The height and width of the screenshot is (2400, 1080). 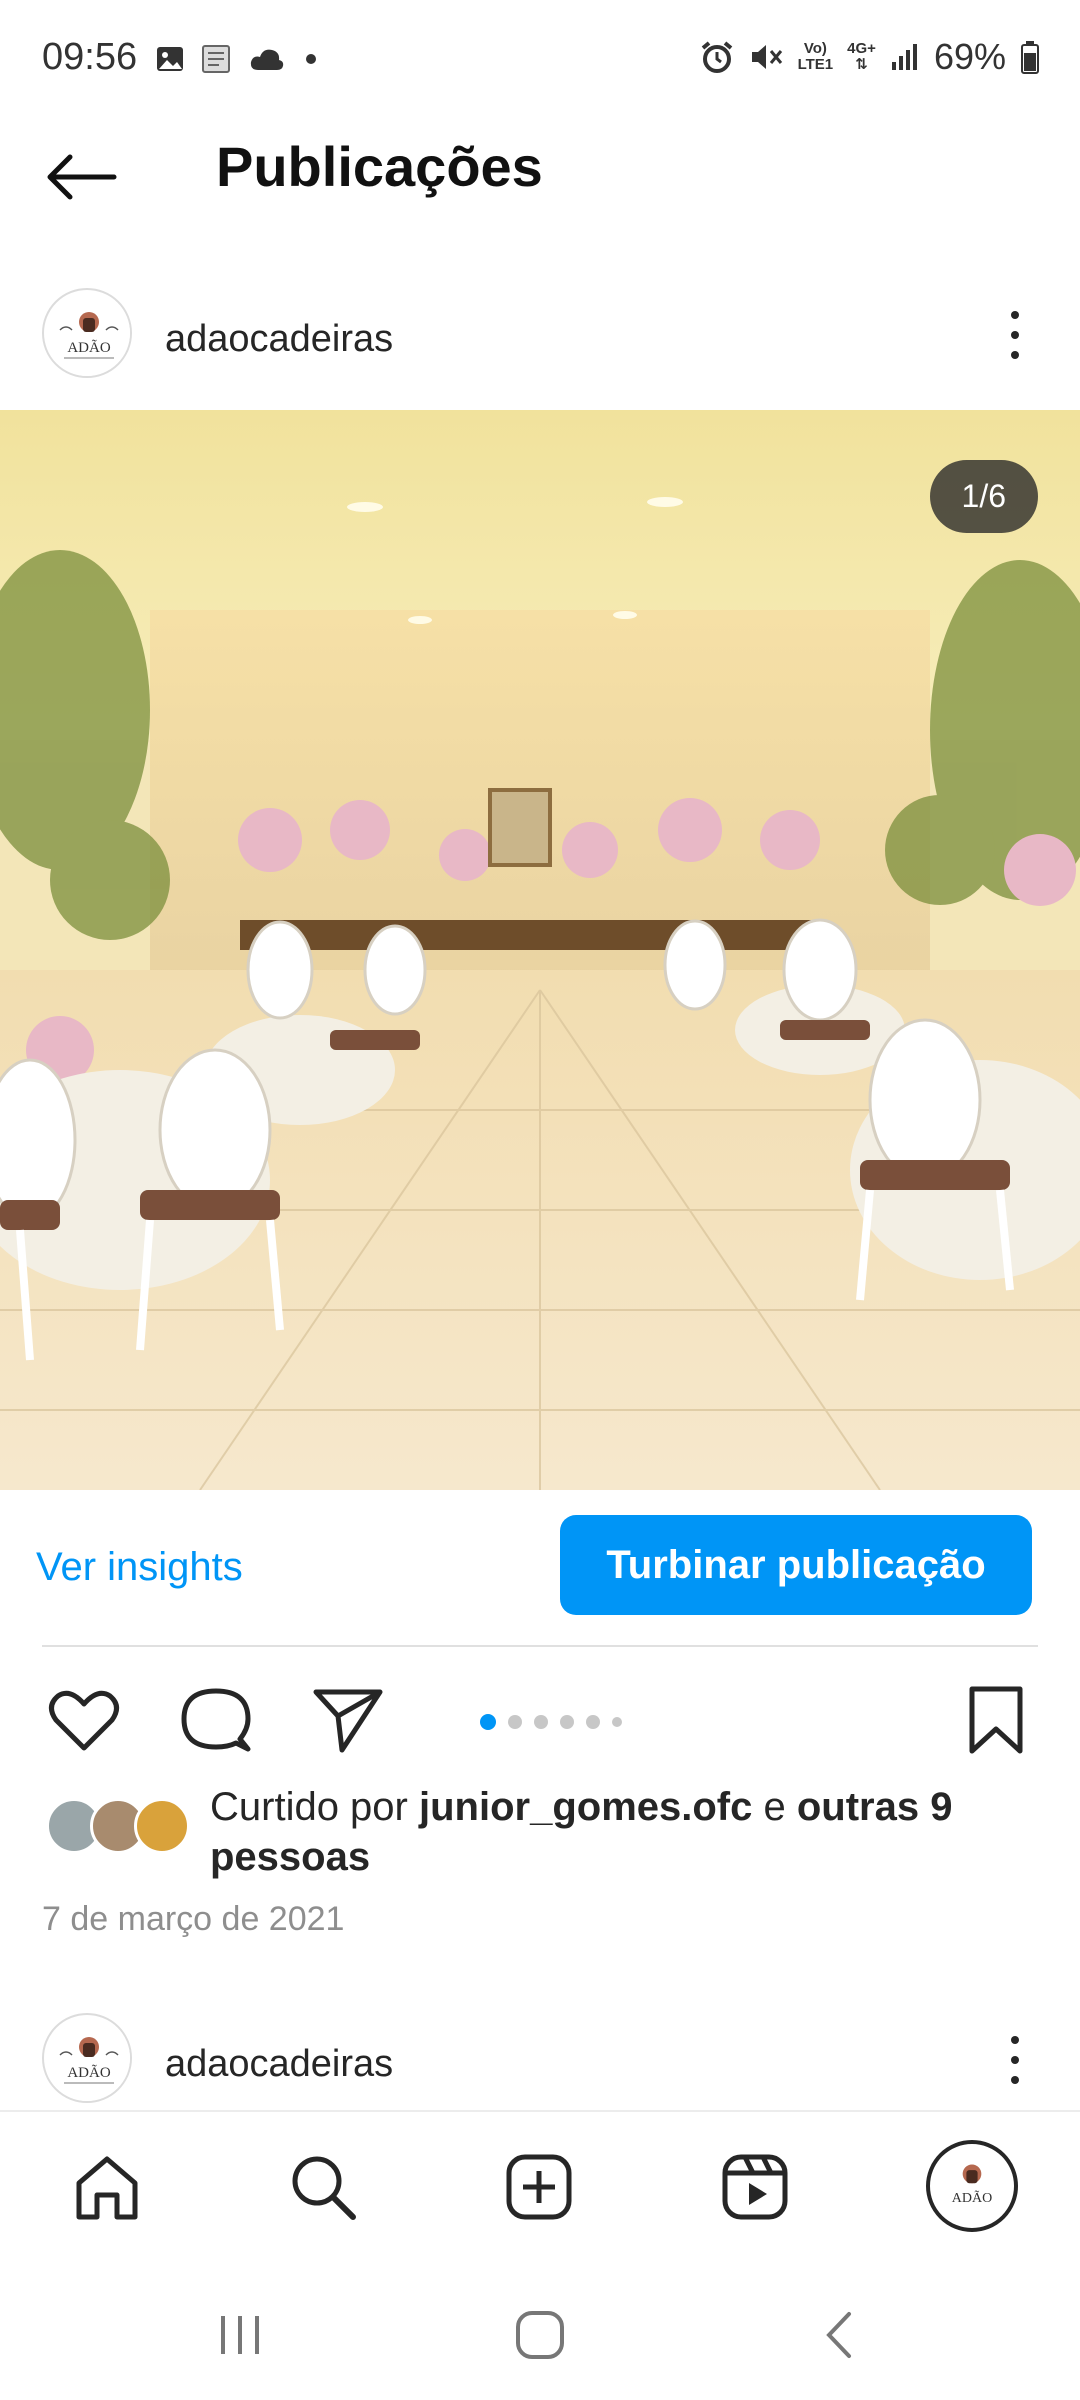 I want to click on profile-avatar: ADÃO, so click(x=972, y=2186).